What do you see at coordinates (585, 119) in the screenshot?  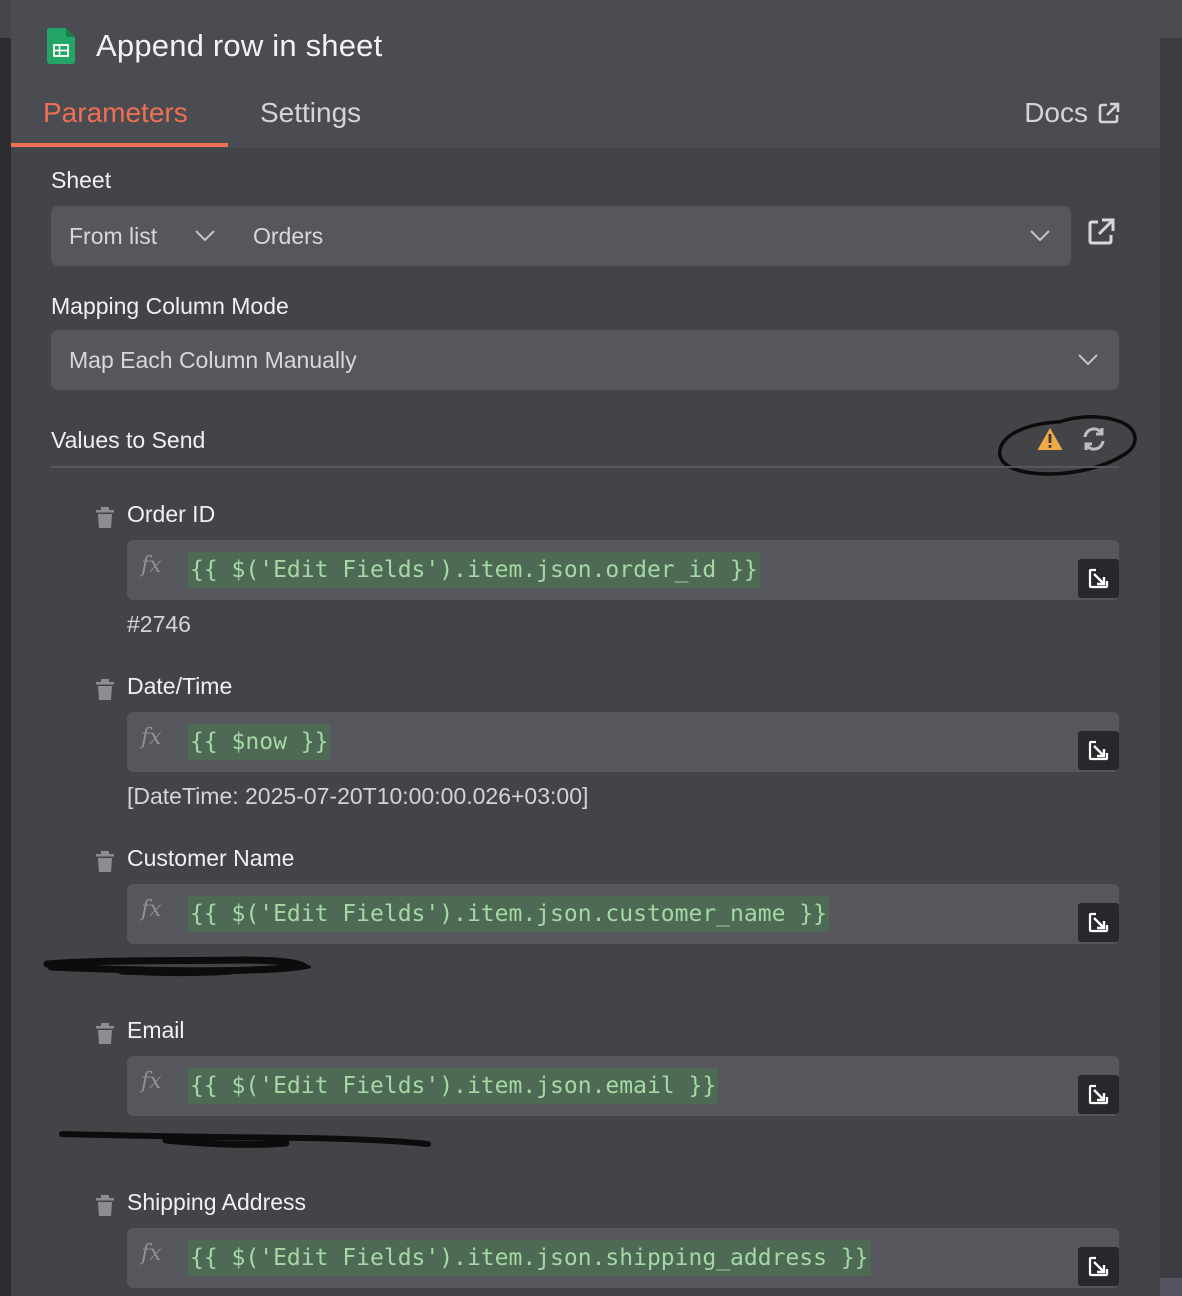 I see `tab-bar: Parameters Settings Docs` at bounding box center [585, 119].